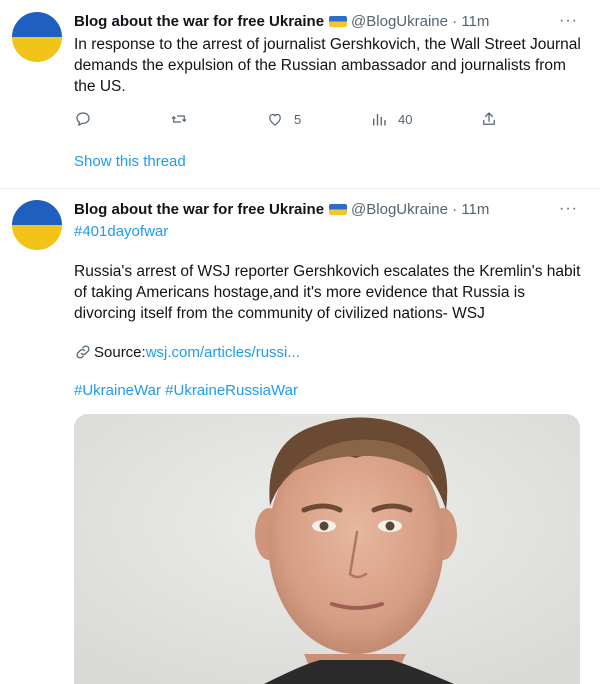 The height and width of the screenshot is (684, 600). I want to click on reply-icon, so click(83, 119).